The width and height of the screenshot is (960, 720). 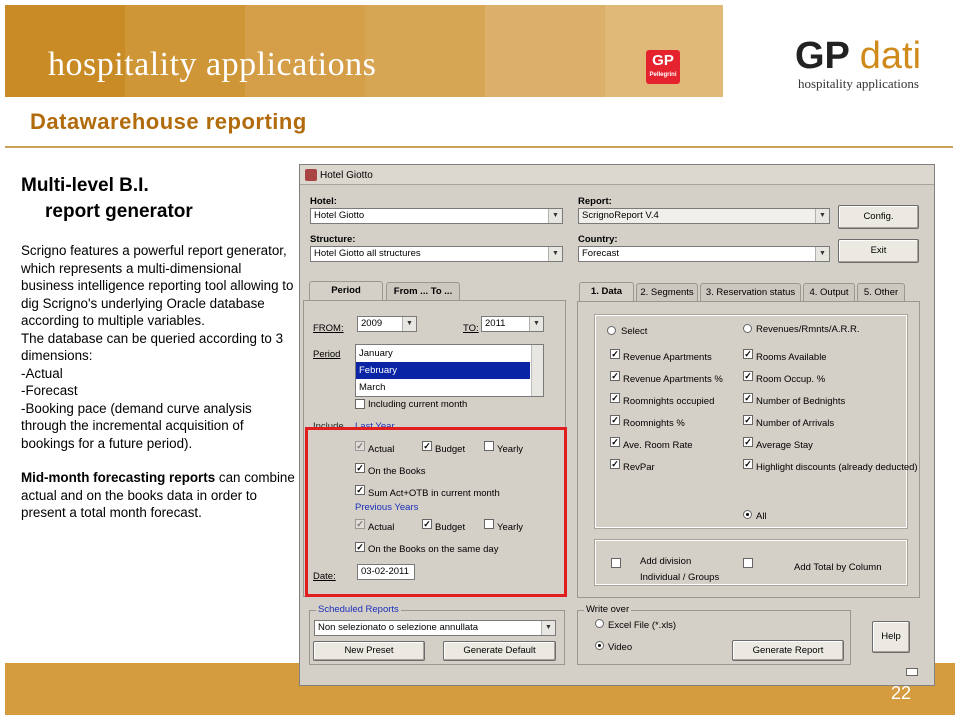 What do you see at coordinates (663, 60) in the screenshot?
I see `gp-logo-text: GP` at bounding box center [663, 60].